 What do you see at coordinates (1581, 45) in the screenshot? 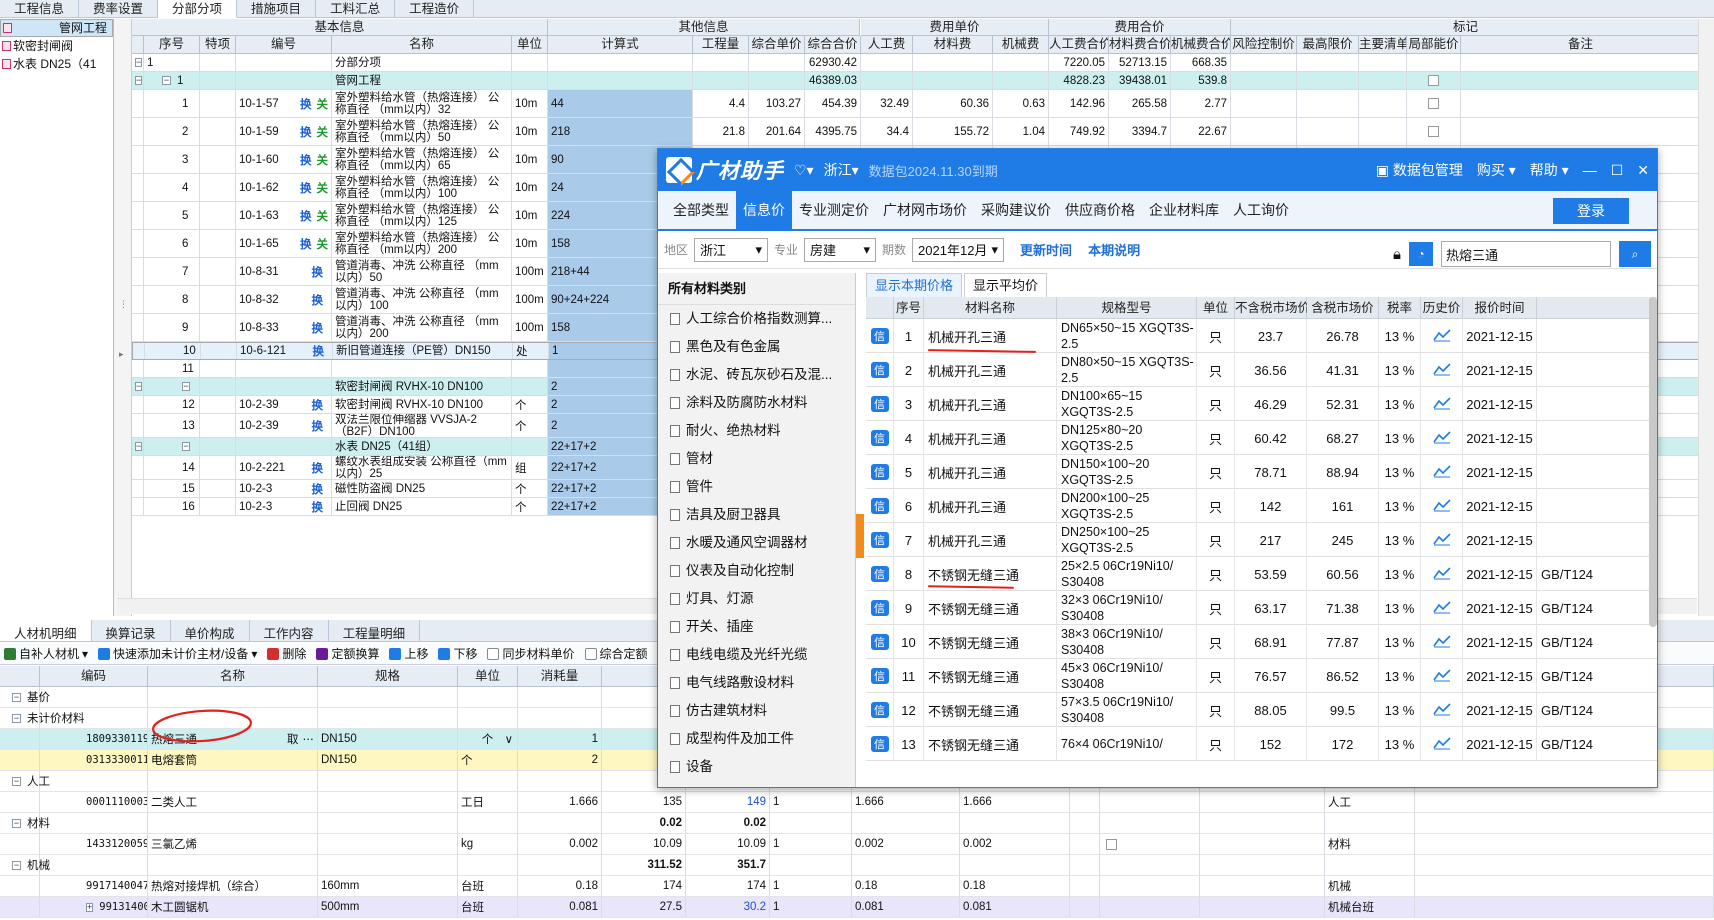
I see `column-header: 备注` at bounding box center [1581, 45].